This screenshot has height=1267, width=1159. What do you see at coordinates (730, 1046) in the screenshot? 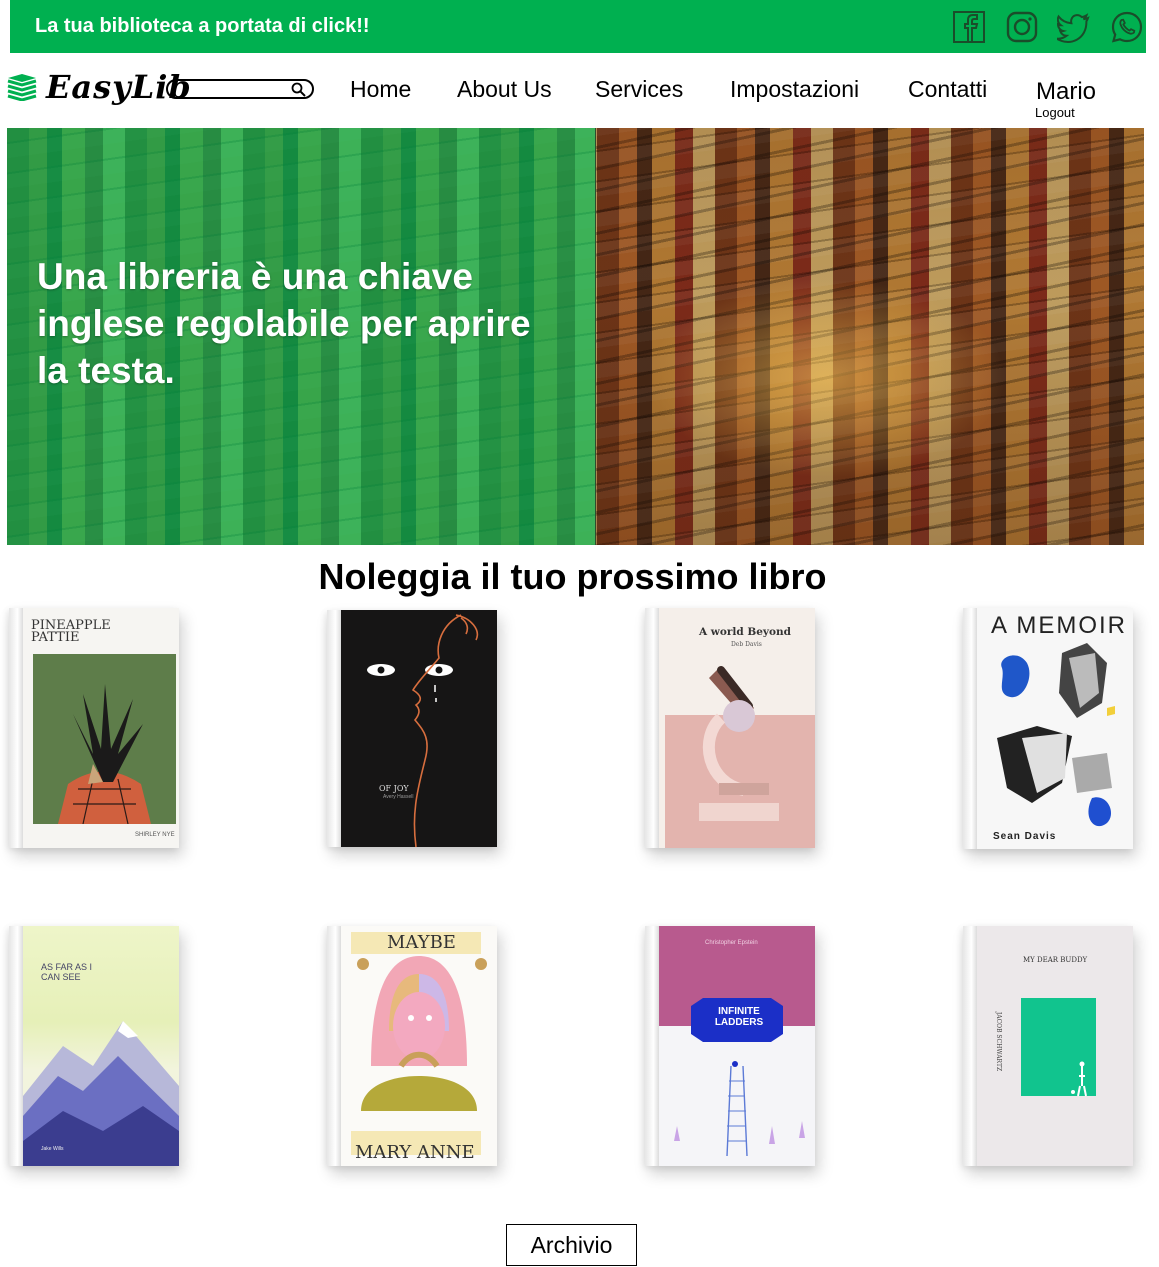
I see `book-card: INFINITE LADDERS Christopher Epstein` at bounding box center [730, 1046].